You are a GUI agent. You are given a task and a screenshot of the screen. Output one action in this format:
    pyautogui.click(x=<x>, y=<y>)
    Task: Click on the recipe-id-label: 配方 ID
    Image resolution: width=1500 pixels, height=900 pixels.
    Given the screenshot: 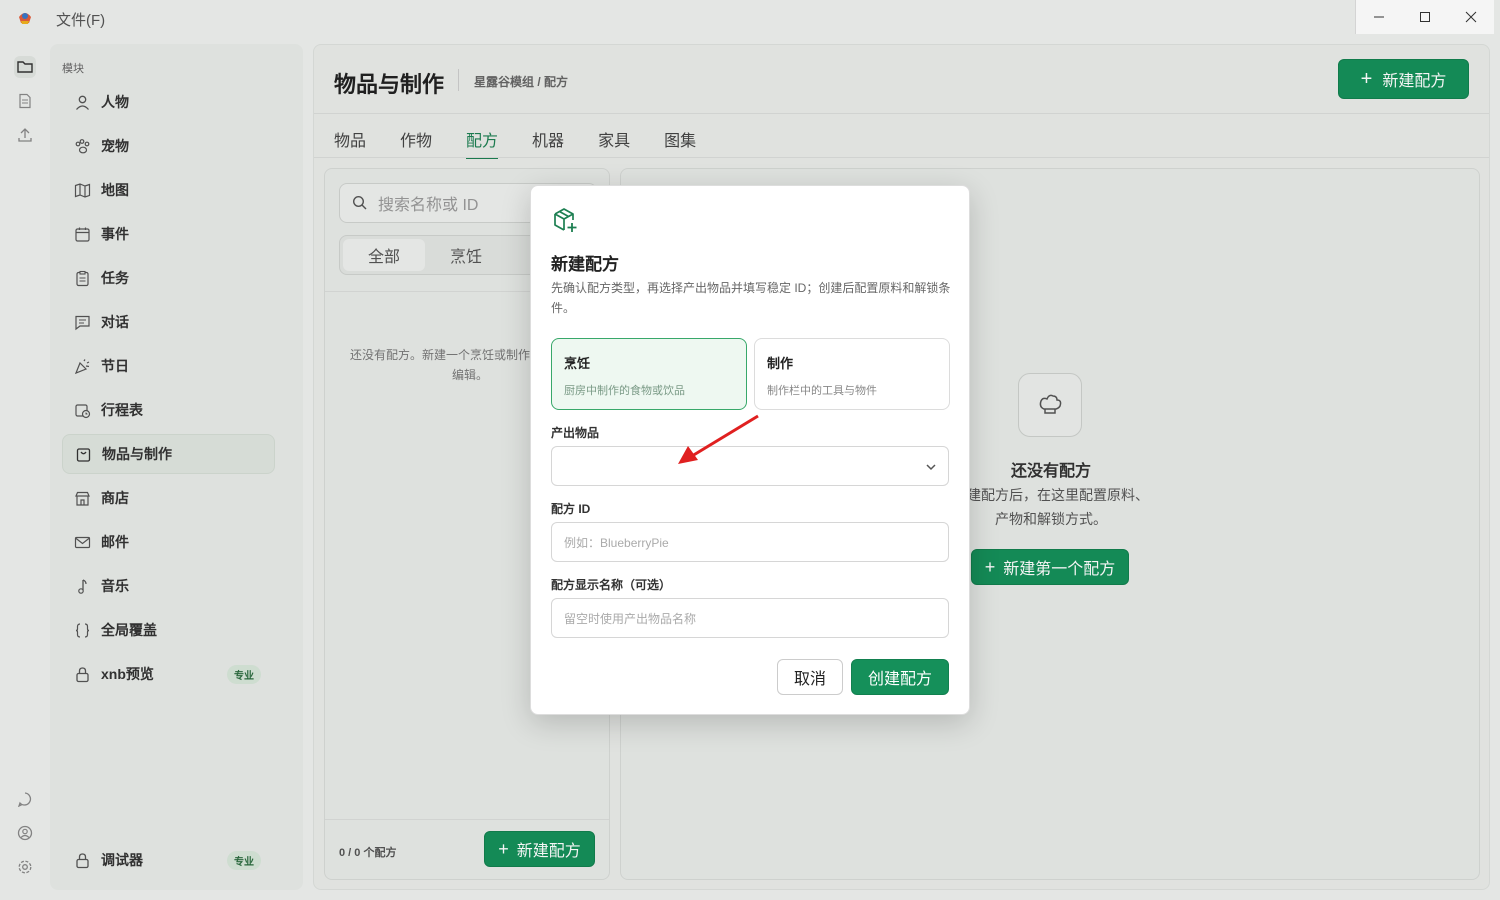 What is the action you would take?
    pyautogui.click(x=571, y=509)
    